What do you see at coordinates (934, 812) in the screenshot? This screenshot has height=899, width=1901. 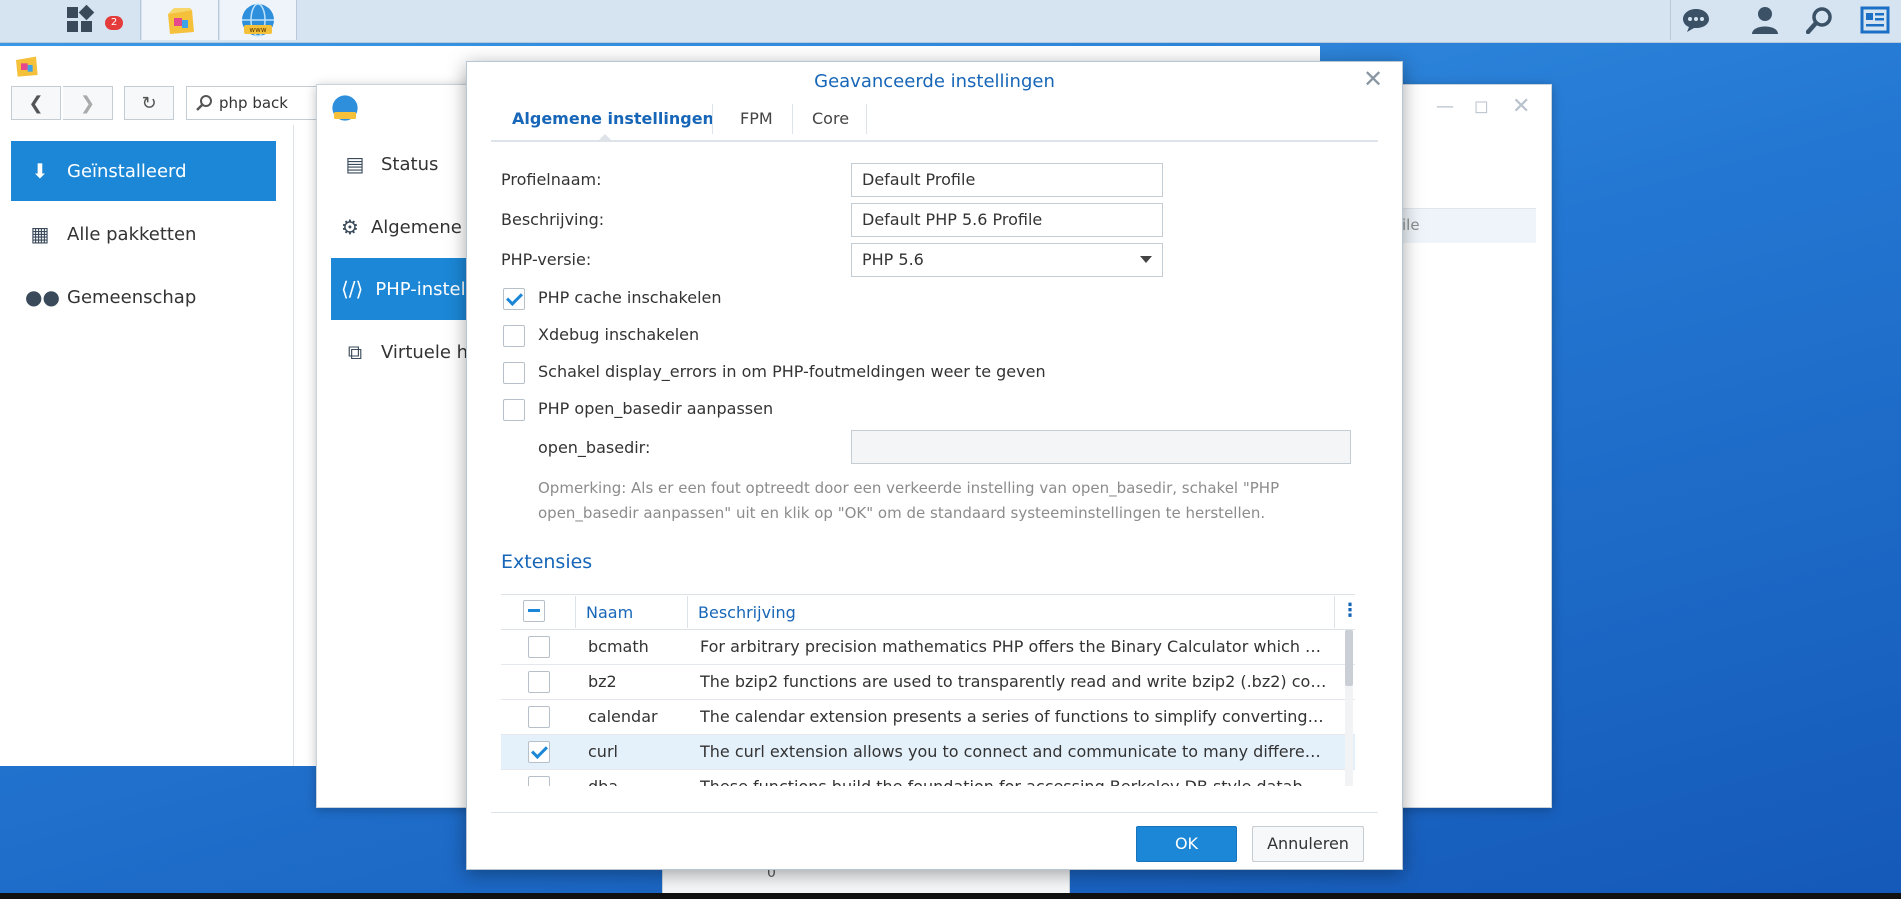 I see `footer-divider` at bounding box center [934, 812].